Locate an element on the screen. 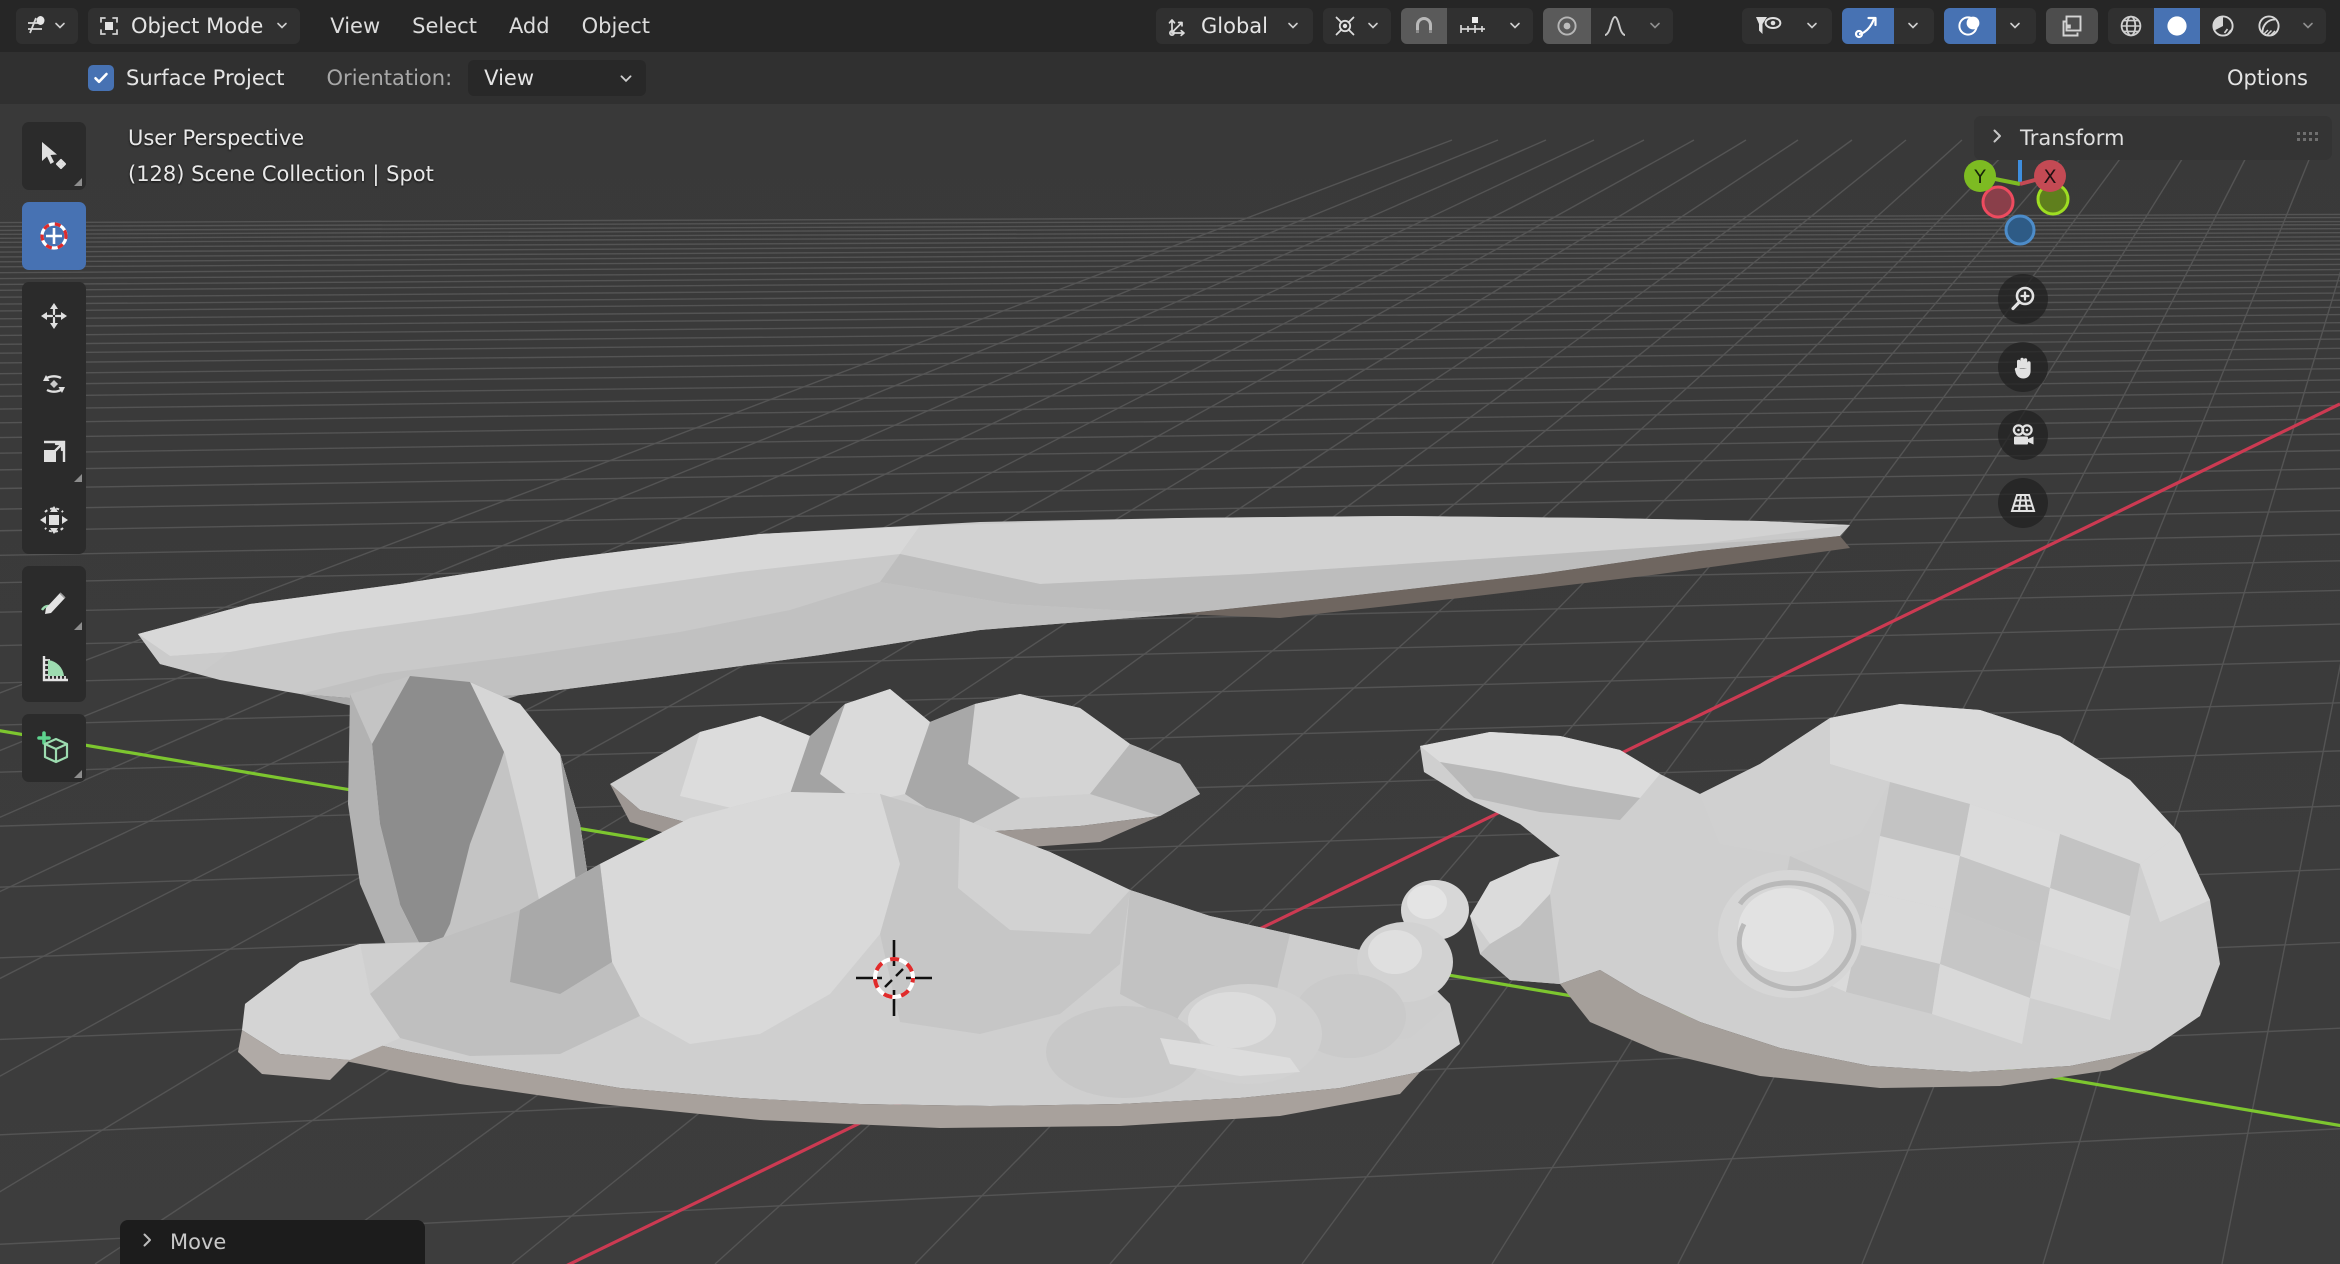 The width and height of the screenshot is (2340, 1264). menu-add-label: Add is located at coordinates (529, 26).